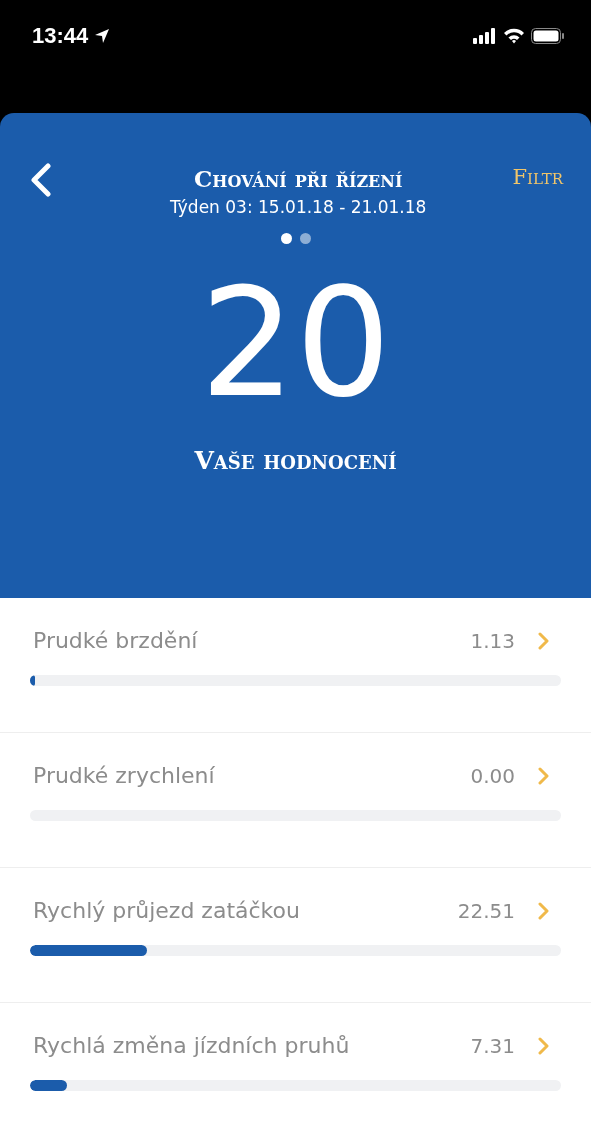  I want to click on signal-icon, so click(485, 36).